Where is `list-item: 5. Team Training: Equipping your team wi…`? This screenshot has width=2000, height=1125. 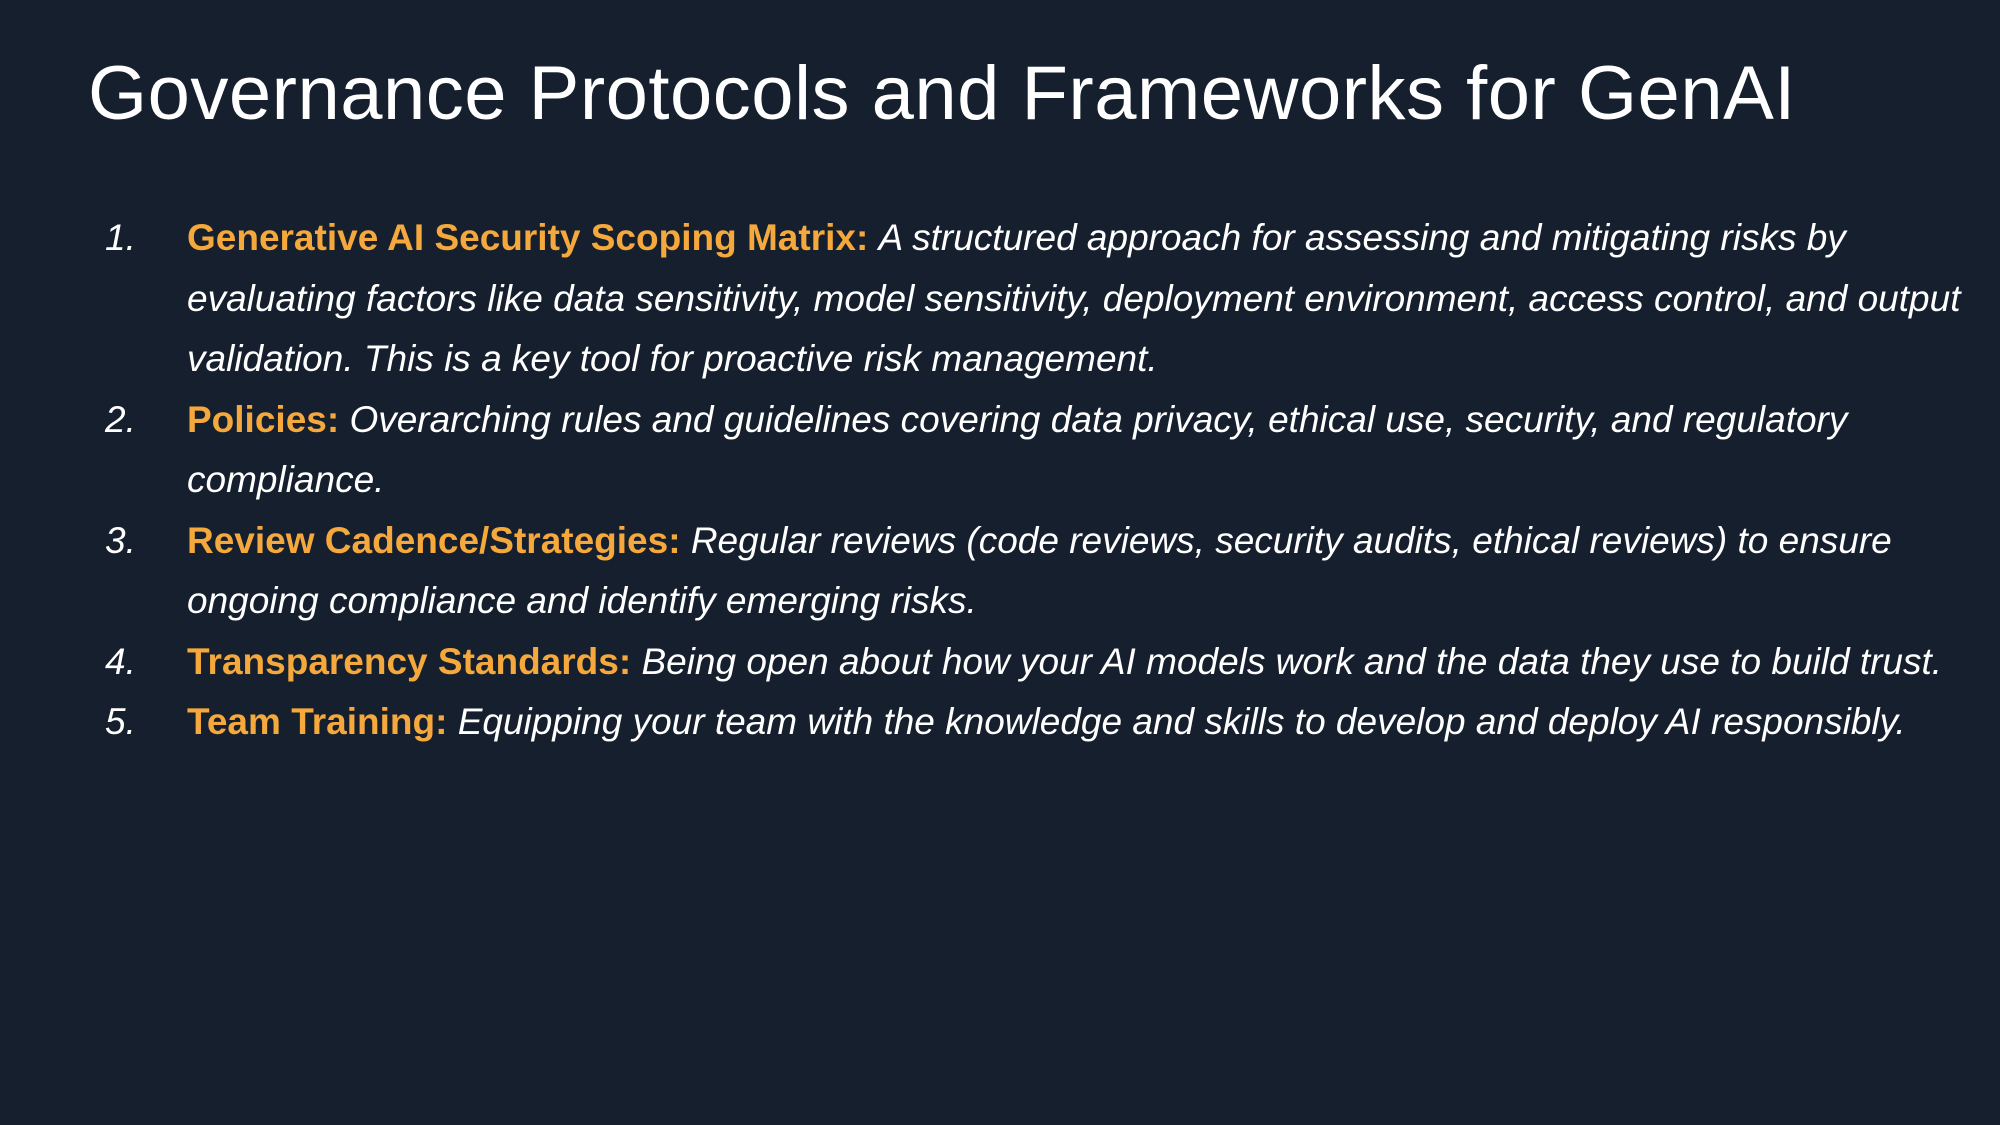
list-item: 5. Team Training: Equipping your team wi… is located at coordinates (1035, 722).